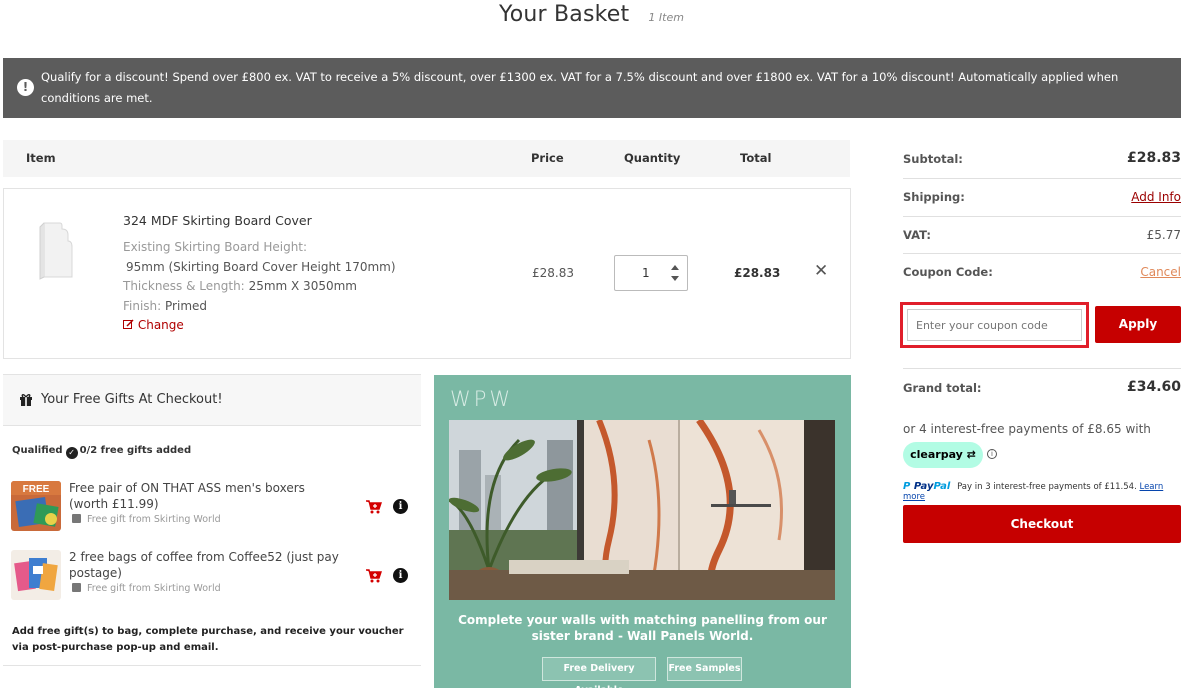 This screenshot has height=688, width=1183. Describe the element at coordinates (646, 273) in the screenshot. I see `quantity-value: 1` at that location.